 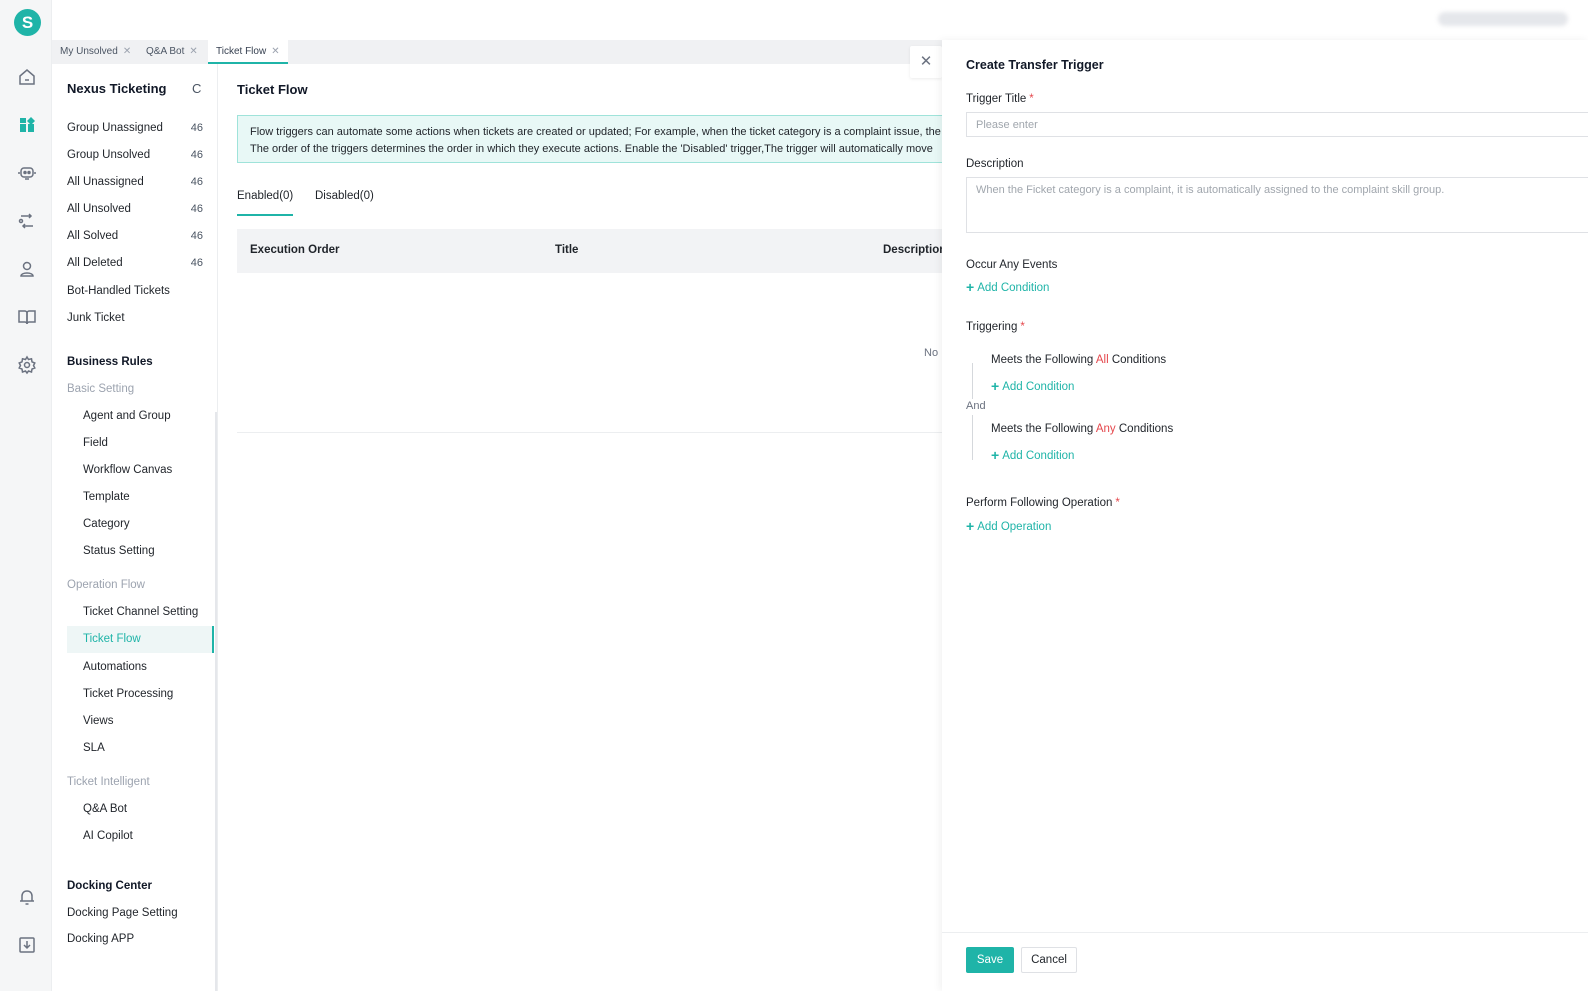 I want to click on nav-sub-ticket-channel-setting: Ticket Channel Setting, so click(x=140, y=612).